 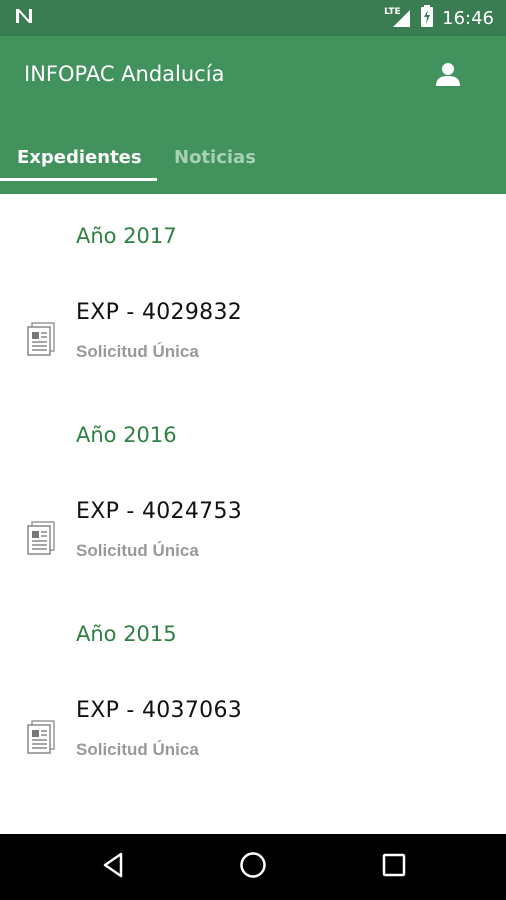 I want to click on app-title: INFOPAC Andalucía, so click(x=124, y=74).